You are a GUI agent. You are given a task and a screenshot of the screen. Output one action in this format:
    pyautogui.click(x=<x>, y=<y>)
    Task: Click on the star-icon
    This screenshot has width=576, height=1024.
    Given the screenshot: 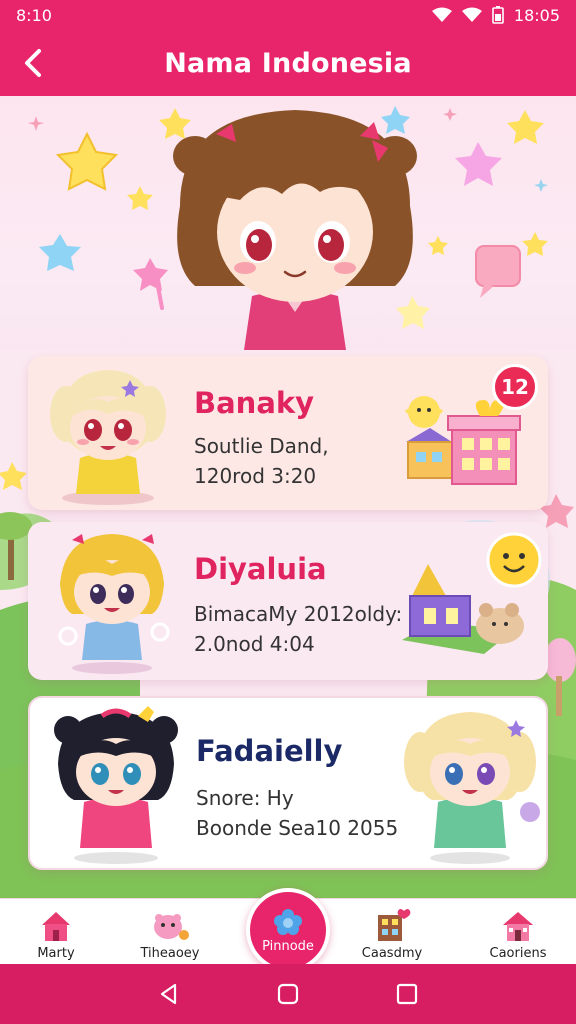 What is the action you would take?
    pyautogui.click(x=87, y=161)
    